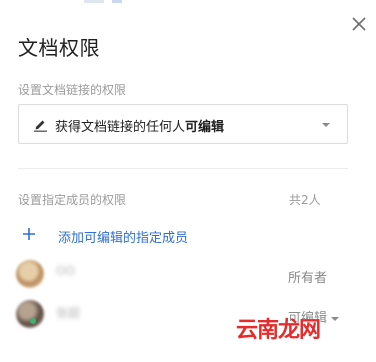 The height and width of the screenshot is (362, 376). What do you see at coordinates (278, 330) in the screenshot?
I see `watermark: 云南龙网` at bounding box center [278, 330].